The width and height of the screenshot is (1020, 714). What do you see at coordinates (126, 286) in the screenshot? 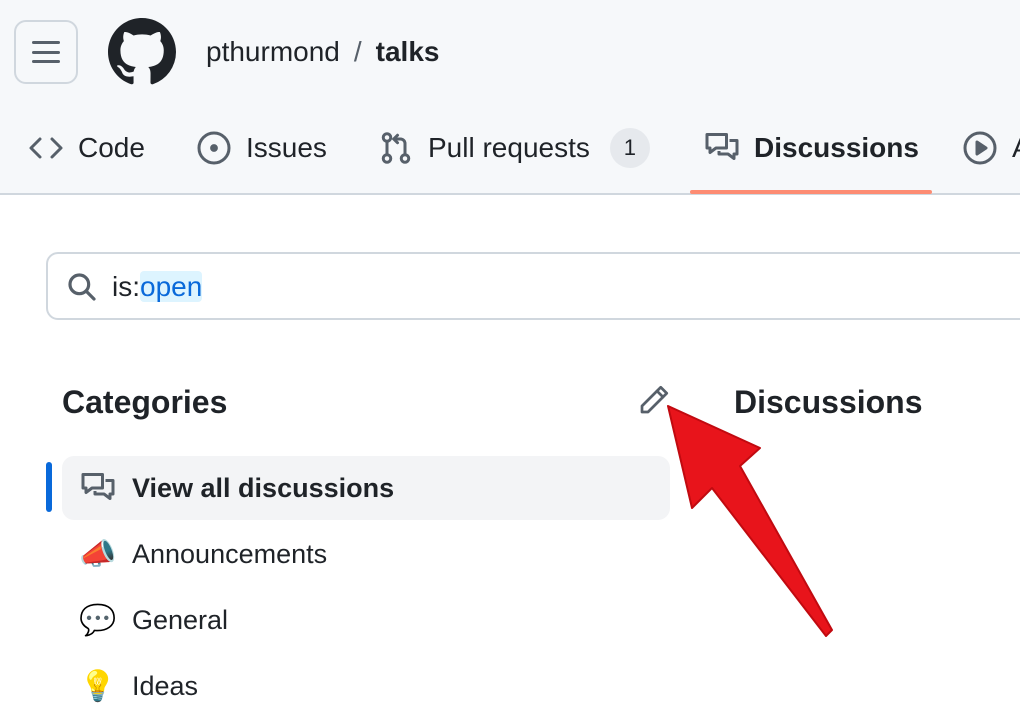
I see `search-qualifier: is:` at bounding box center [126, 286].